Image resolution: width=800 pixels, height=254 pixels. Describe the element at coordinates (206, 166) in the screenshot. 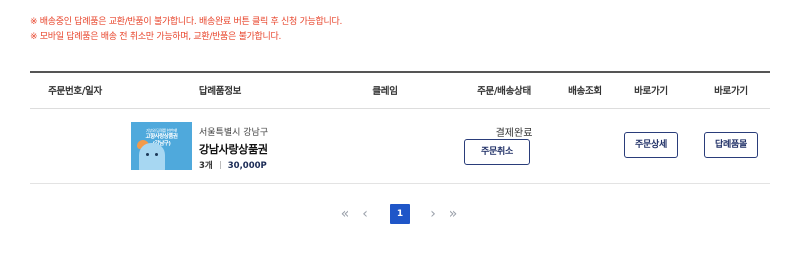

I see `product-quantity: 3개` at that location.